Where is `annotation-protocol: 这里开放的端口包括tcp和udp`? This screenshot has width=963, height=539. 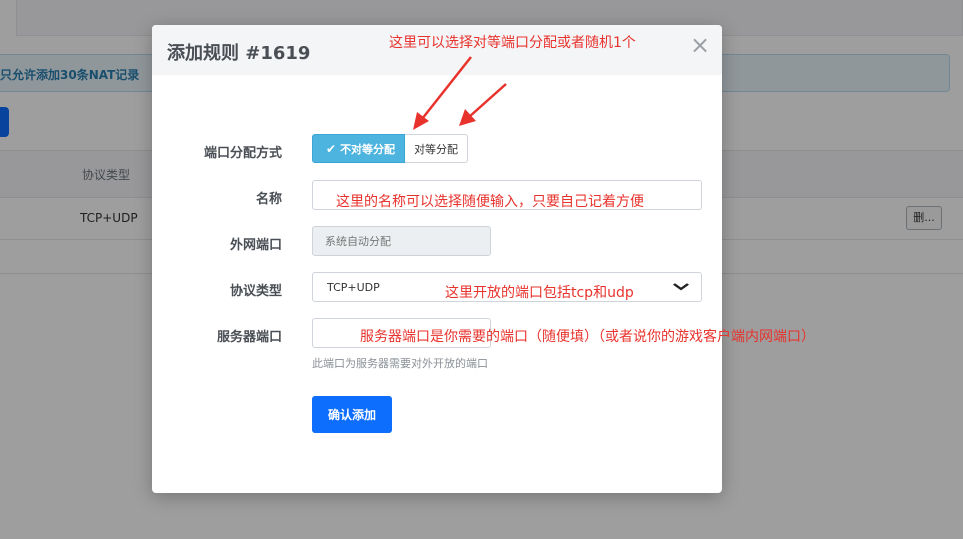
annotation-protocol: 这里开放的端口包括tcp和udp is located at coordinates (539, 293).